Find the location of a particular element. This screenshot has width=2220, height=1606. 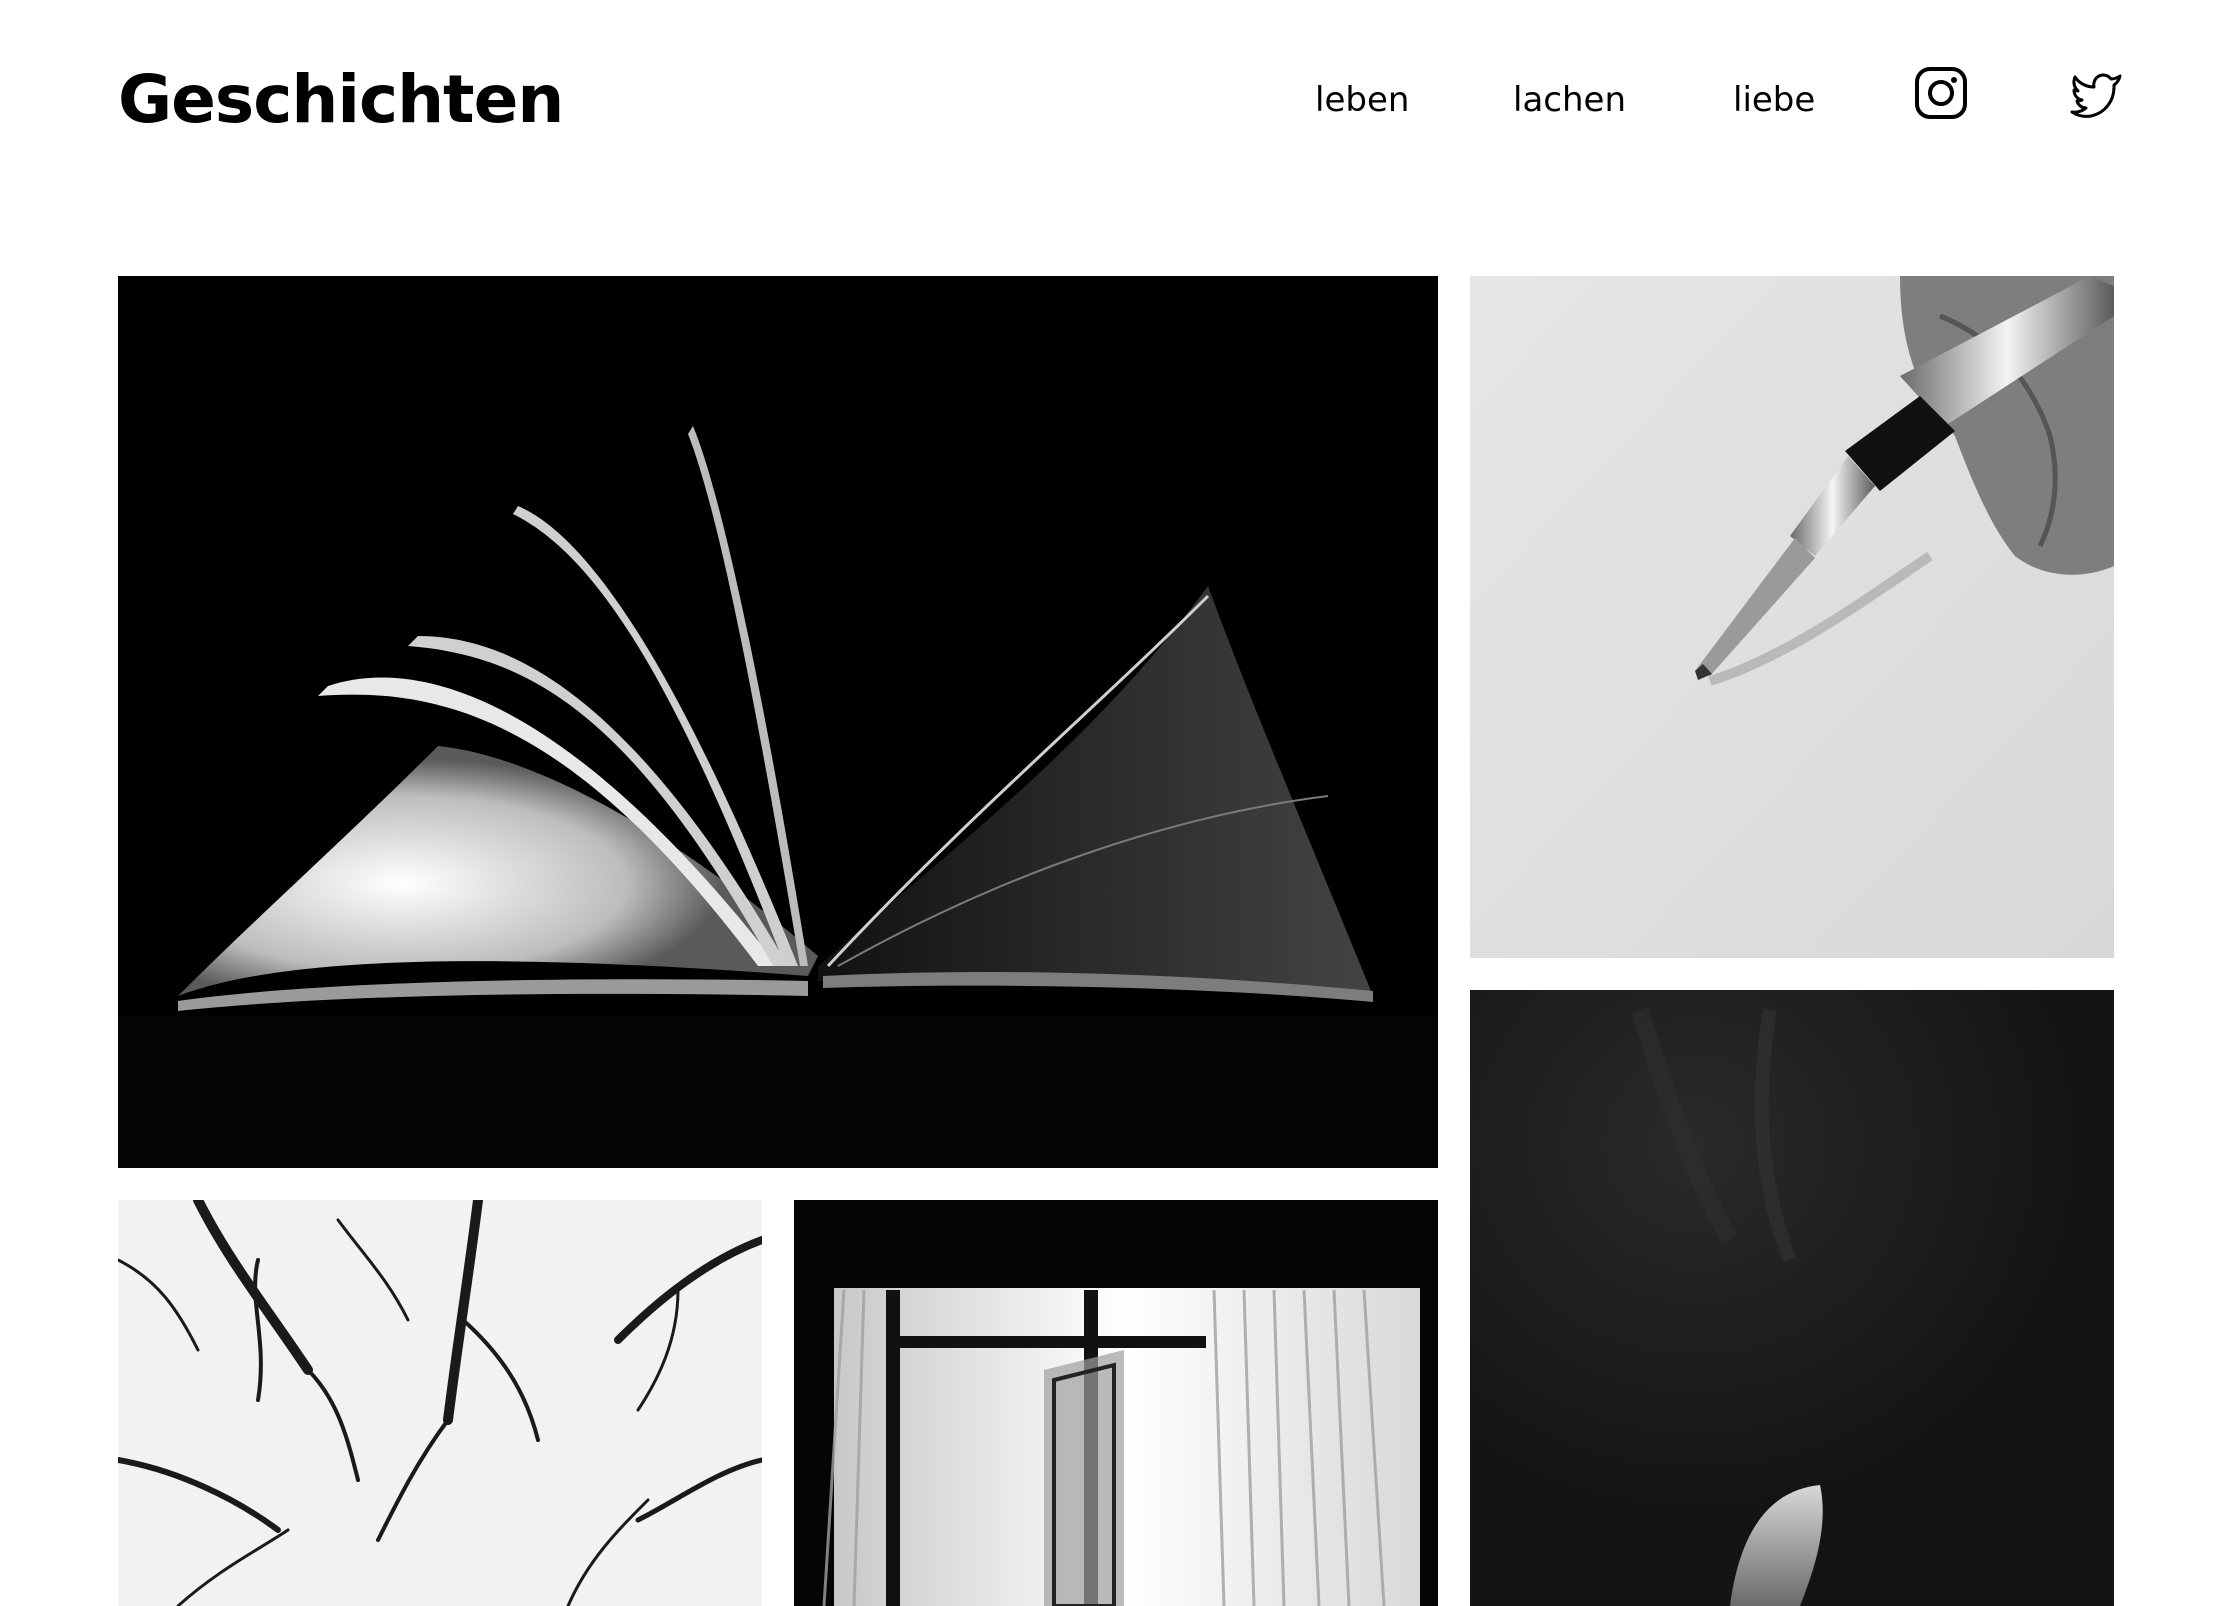

photo-window-curtains is located at coordinates (1116, 1403).